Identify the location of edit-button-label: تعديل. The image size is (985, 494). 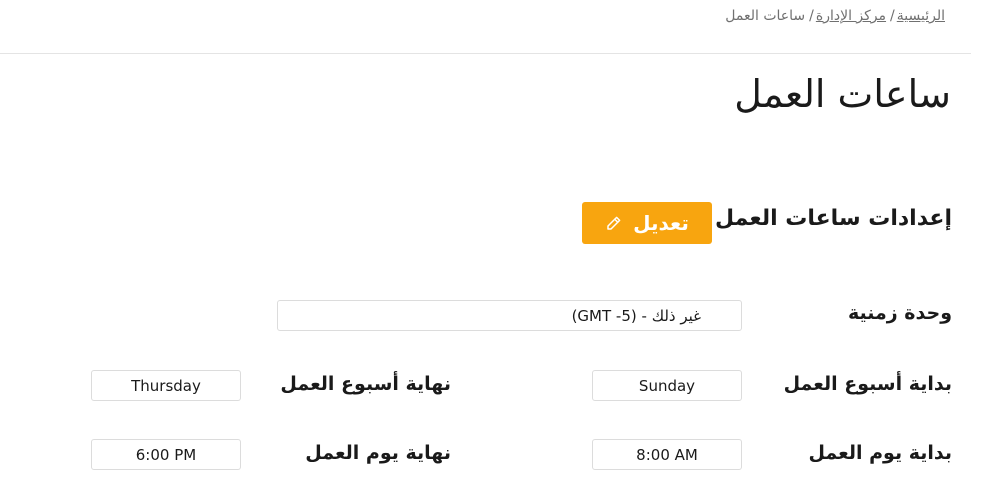
(661, 223).